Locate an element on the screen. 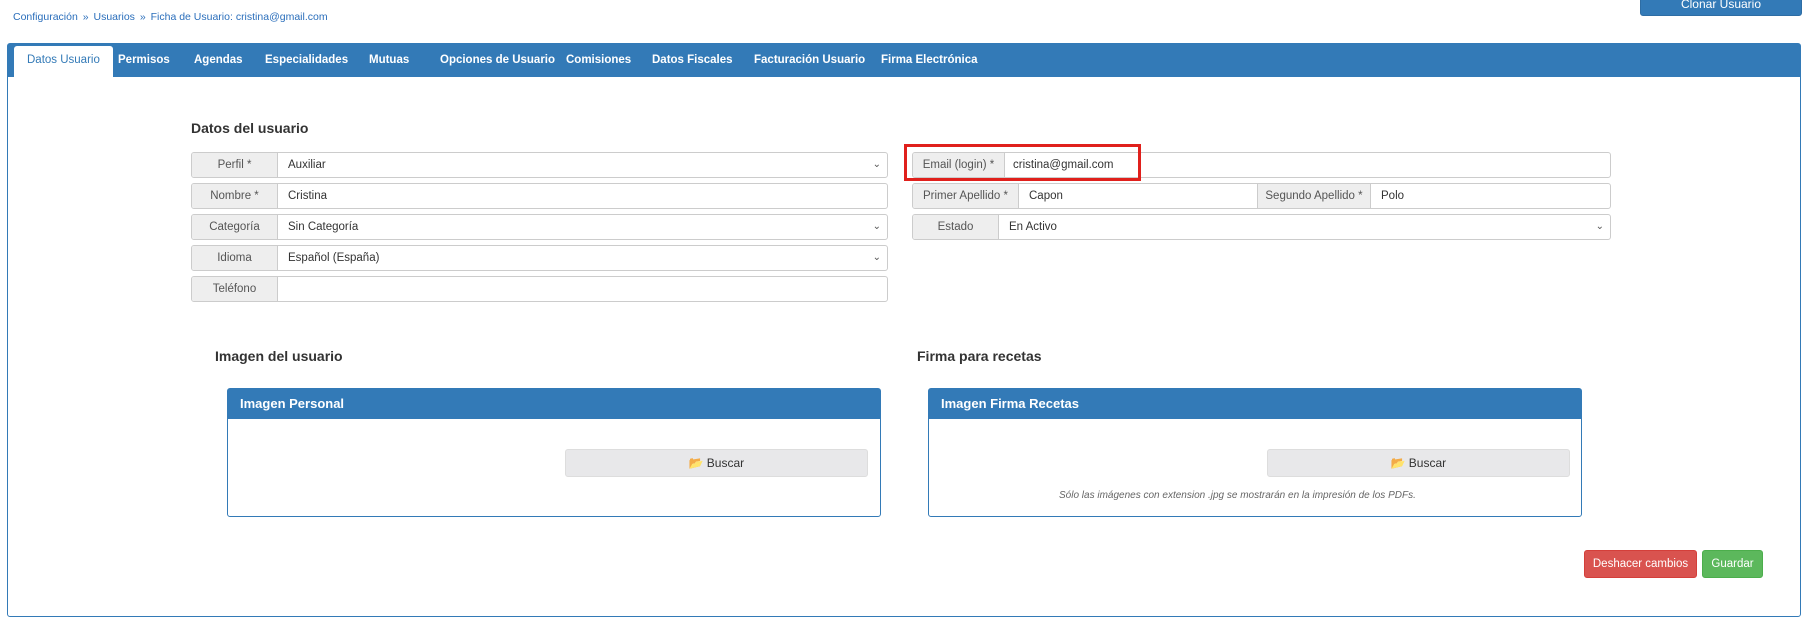  estado-label: Estado is located at coordinates (956, 227).